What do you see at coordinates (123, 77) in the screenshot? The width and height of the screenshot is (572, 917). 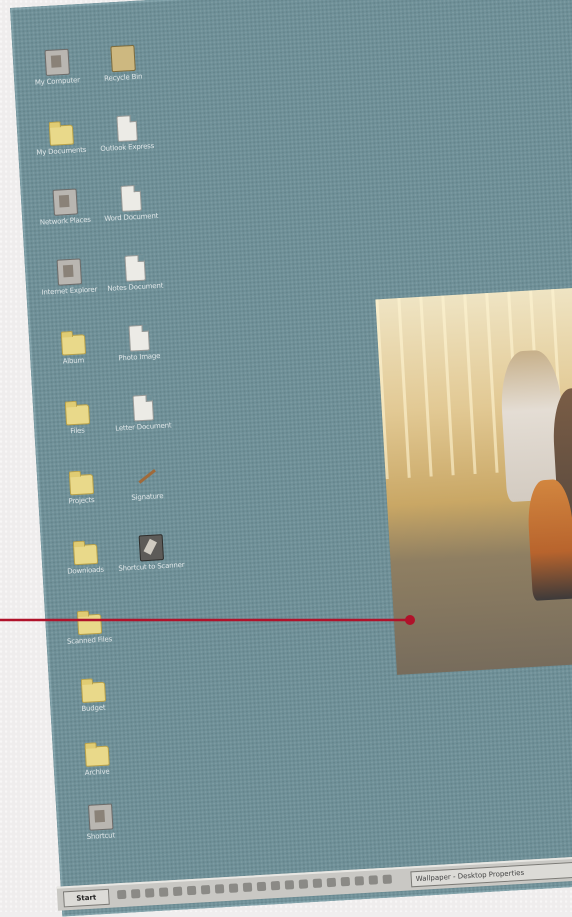 I see `desktop-icon-label: Recycle Bin` at bounding box center [123, 77].